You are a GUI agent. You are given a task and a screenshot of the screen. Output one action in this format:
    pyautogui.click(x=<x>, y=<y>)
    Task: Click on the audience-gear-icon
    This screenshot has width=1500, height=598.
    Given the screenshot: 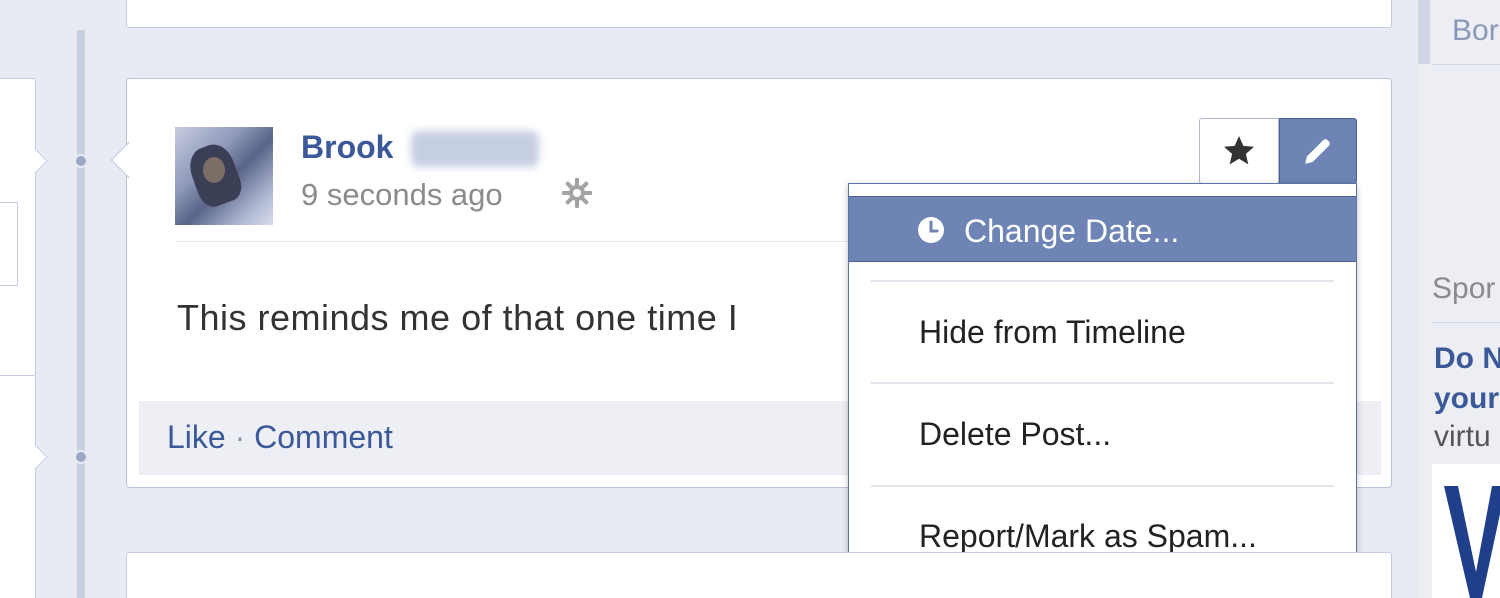 What is the action you would take?
    pyautogui.click(x=577, y=193)
    